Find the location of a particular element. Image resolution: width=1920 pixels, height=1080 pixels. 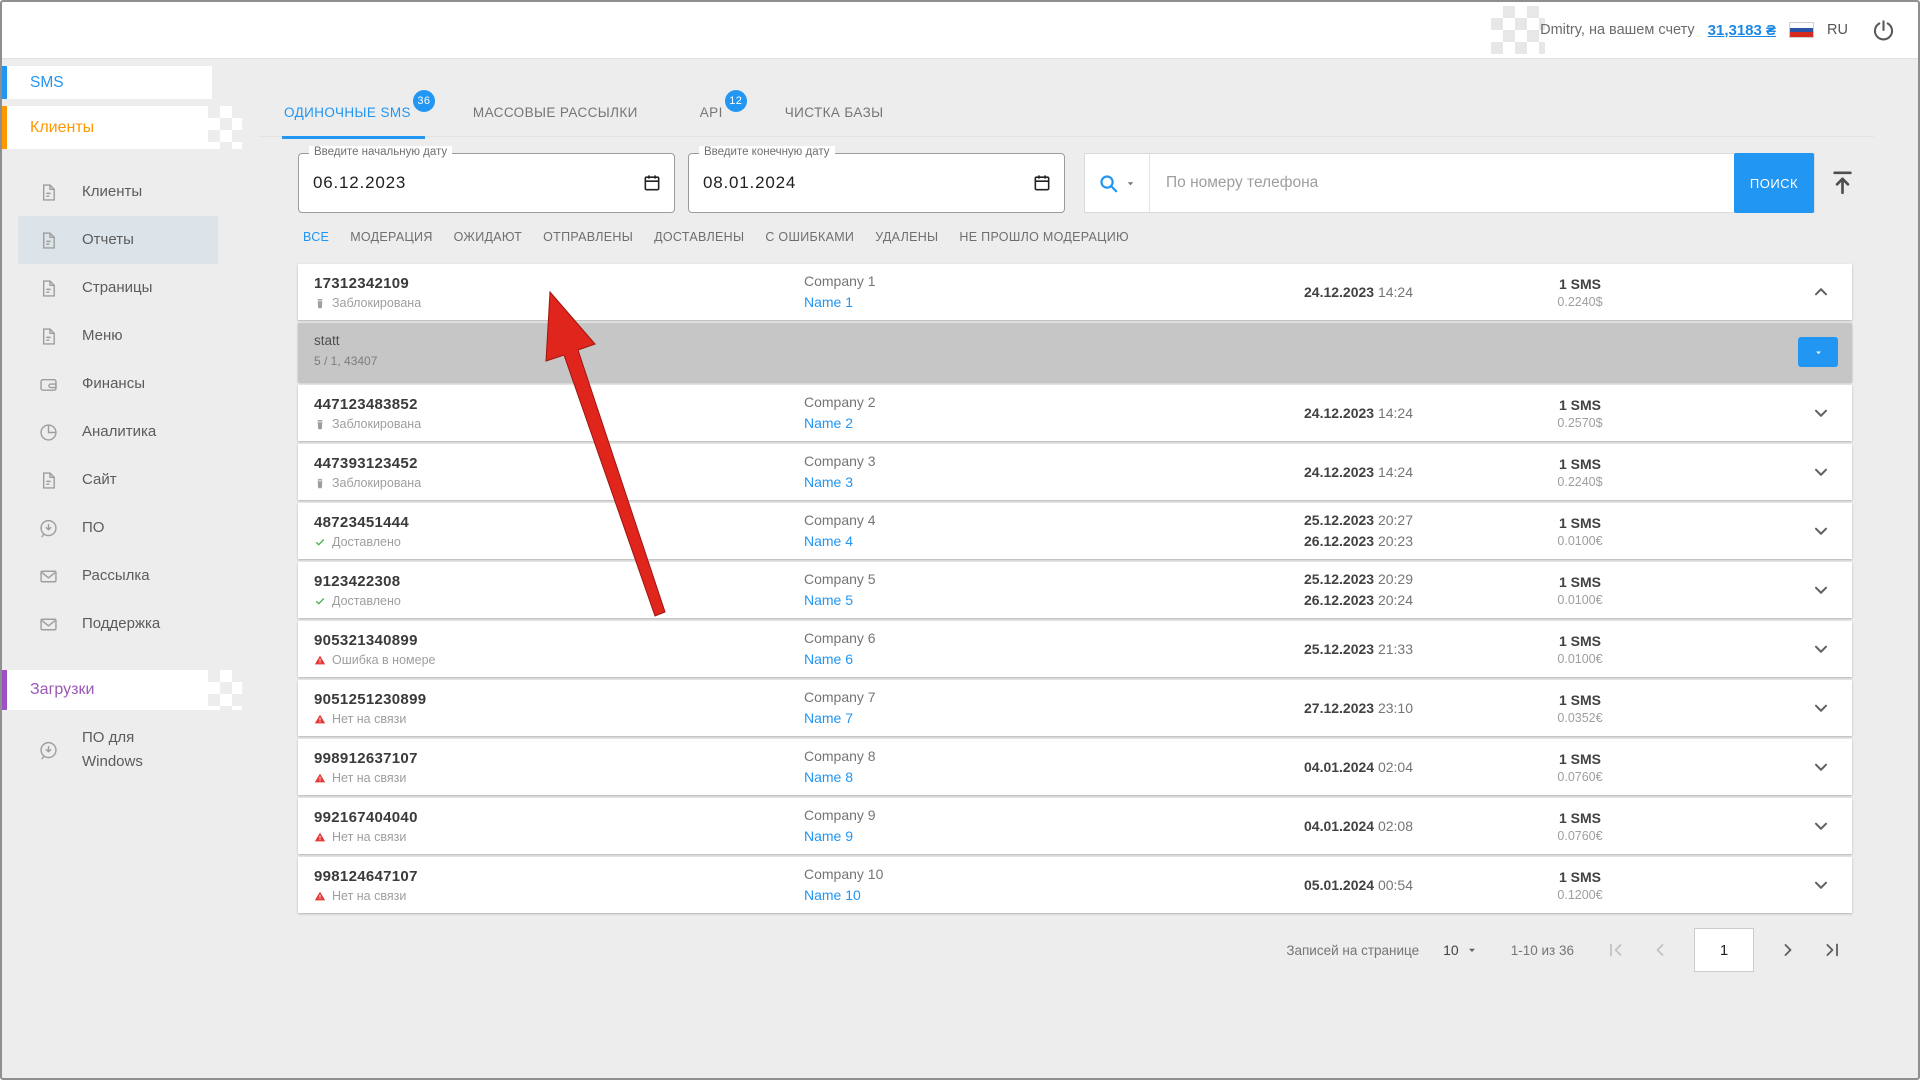

per-page-select: 10 is located at coordinates (1461, 950).